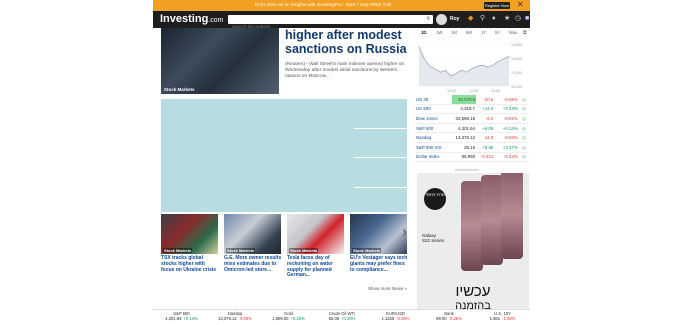  I want to click on tab-timeframe: Max, so click(513, 32).